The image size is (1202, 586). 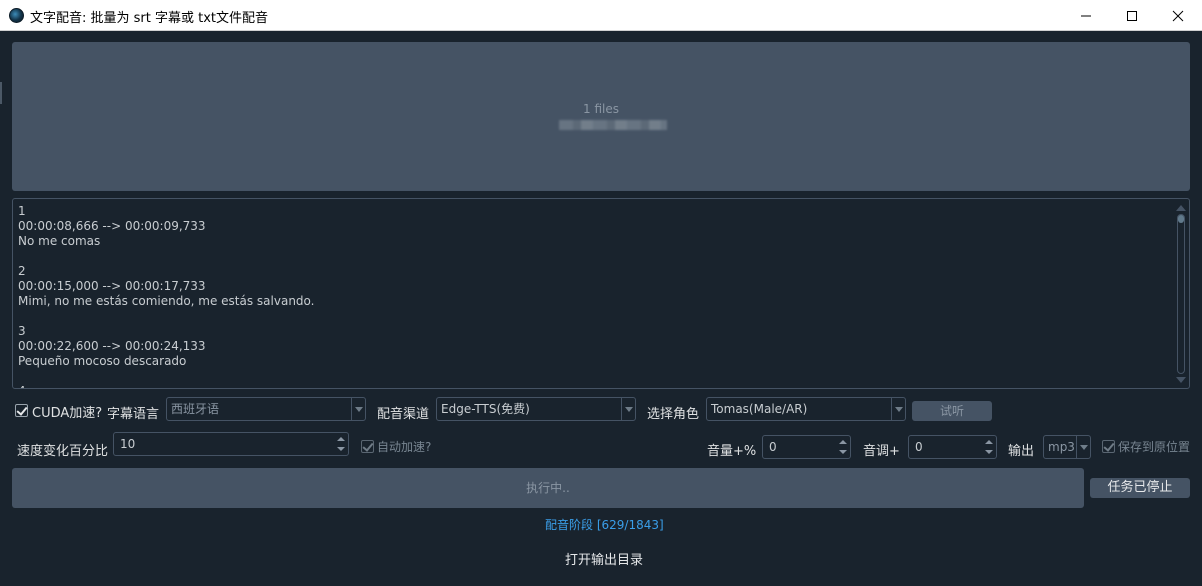 What do you see at coordinates (1021, 451) in the screenshot?
I see `output-format-label: 输出` at bounding box center [1021, 451].